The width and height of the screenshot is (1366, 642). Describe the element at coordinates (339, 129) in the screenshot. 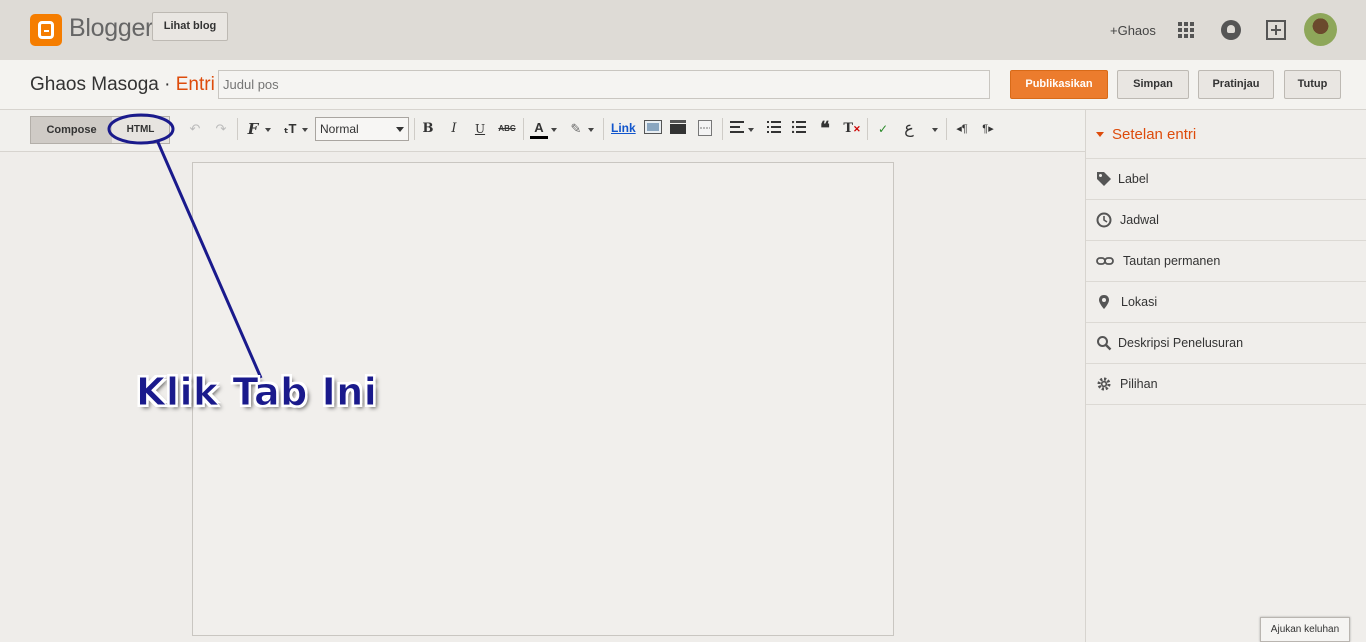

I see `format-value: Normal` at that location.